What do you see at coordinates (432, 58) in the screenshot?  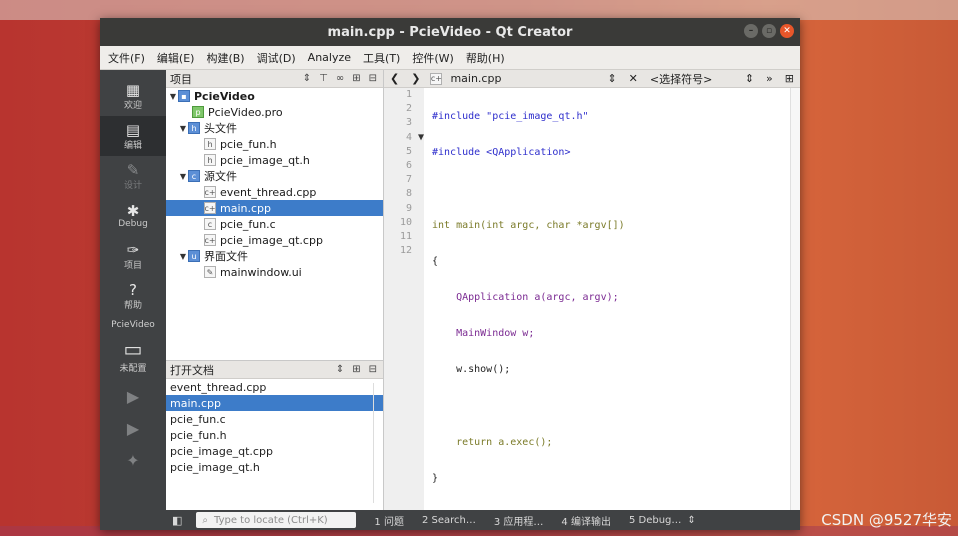 I see `menu-widgets: 控件(W)` at bounding box center [432, 58].